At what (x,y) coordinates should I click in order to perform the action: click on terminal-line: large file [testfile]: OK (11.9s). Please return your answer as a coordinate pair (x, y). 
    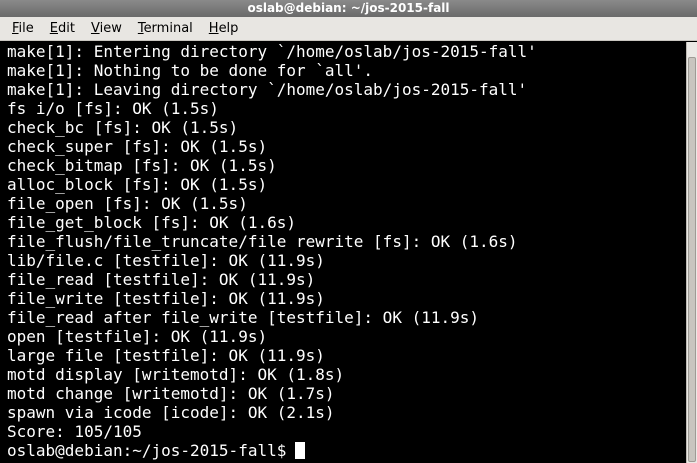
    Looking at the image, I should click on (166, 355).